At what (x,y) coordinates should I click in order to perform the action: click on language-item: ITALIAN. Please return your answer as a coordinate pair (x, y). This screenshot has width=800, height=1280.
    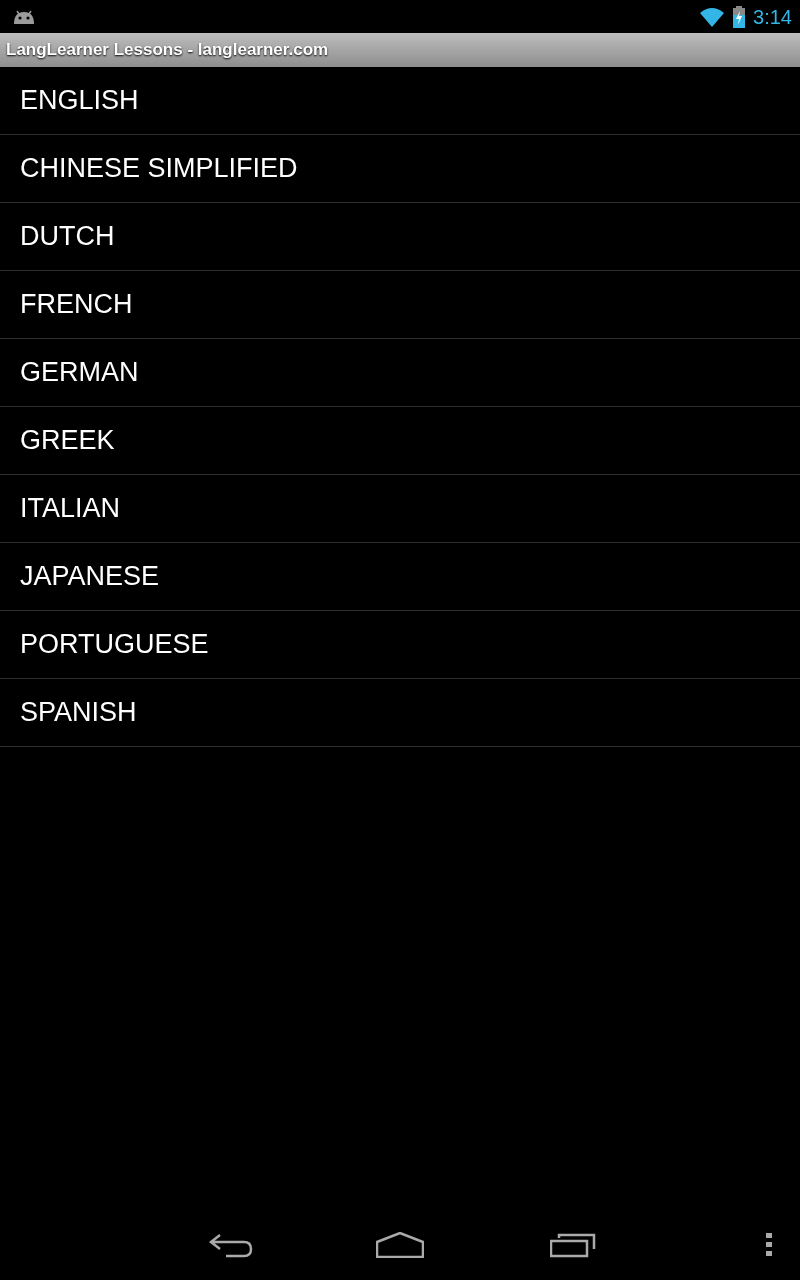
    Looking at the image, I should click on (400, 509).